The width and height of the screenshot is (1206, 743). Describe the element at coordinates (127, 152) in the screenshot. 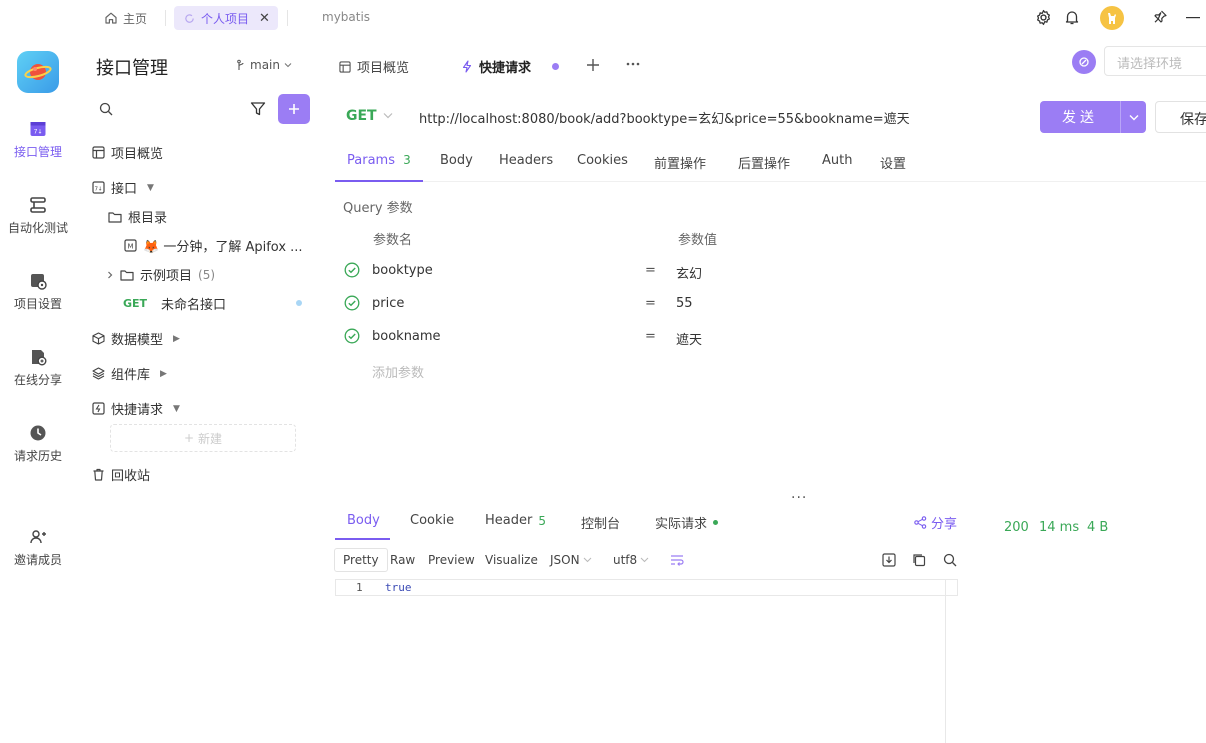

I see `sidebar-item-overview: 项目概览` at that location.